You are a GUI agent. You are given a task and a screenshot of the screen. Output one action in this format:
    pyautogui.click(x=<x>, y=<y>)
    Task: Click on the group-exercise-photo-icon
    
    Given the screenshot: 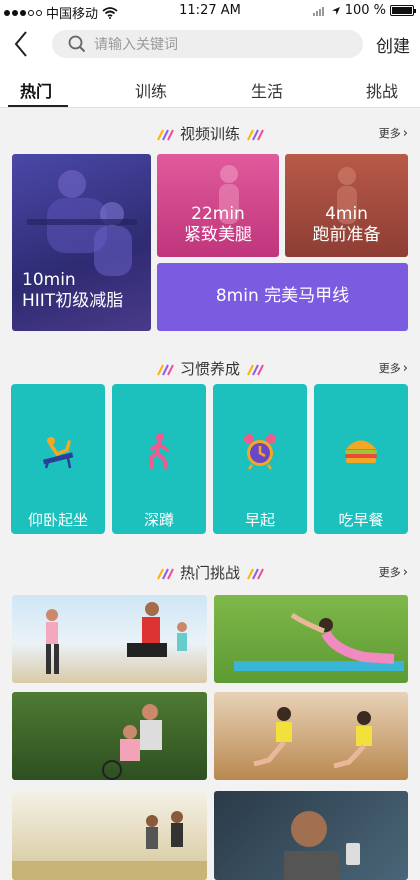 What is the action you would take?
    pyautogui.click(x=116, y=638)
    